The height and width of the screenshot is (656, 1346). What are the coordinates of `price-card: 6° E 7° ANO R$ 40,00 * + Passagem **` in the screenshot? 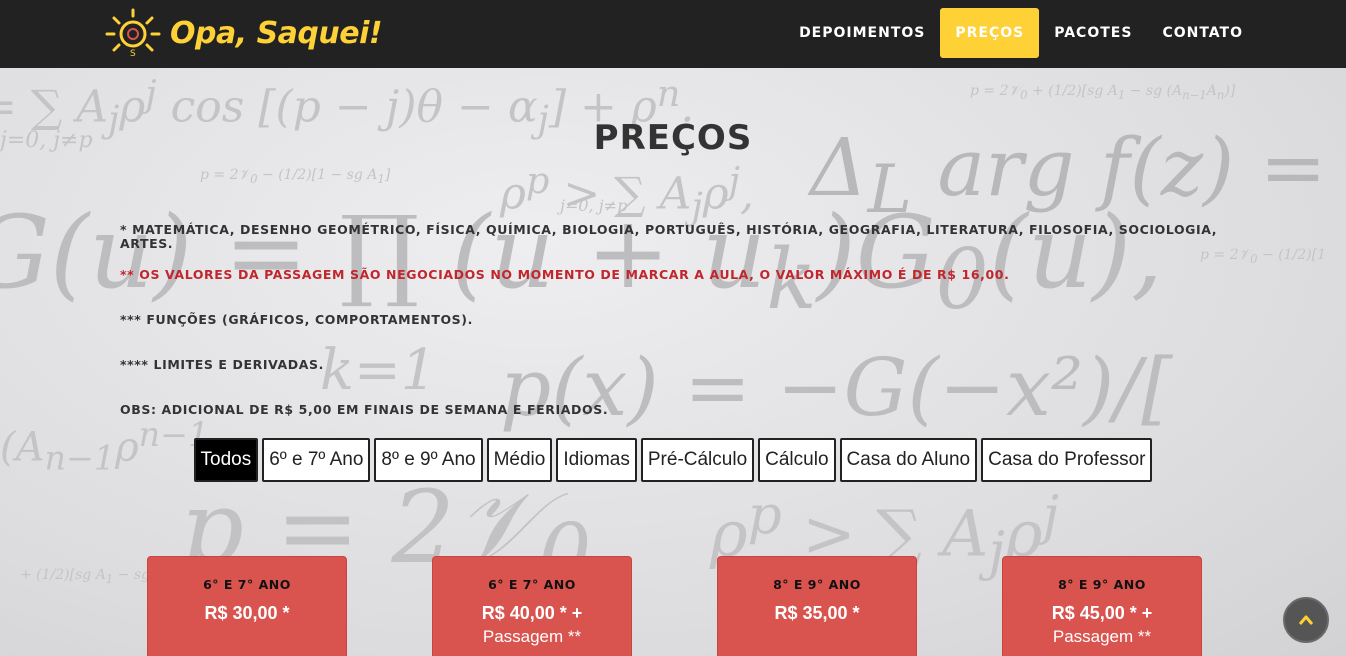 It's located at (532, 606).